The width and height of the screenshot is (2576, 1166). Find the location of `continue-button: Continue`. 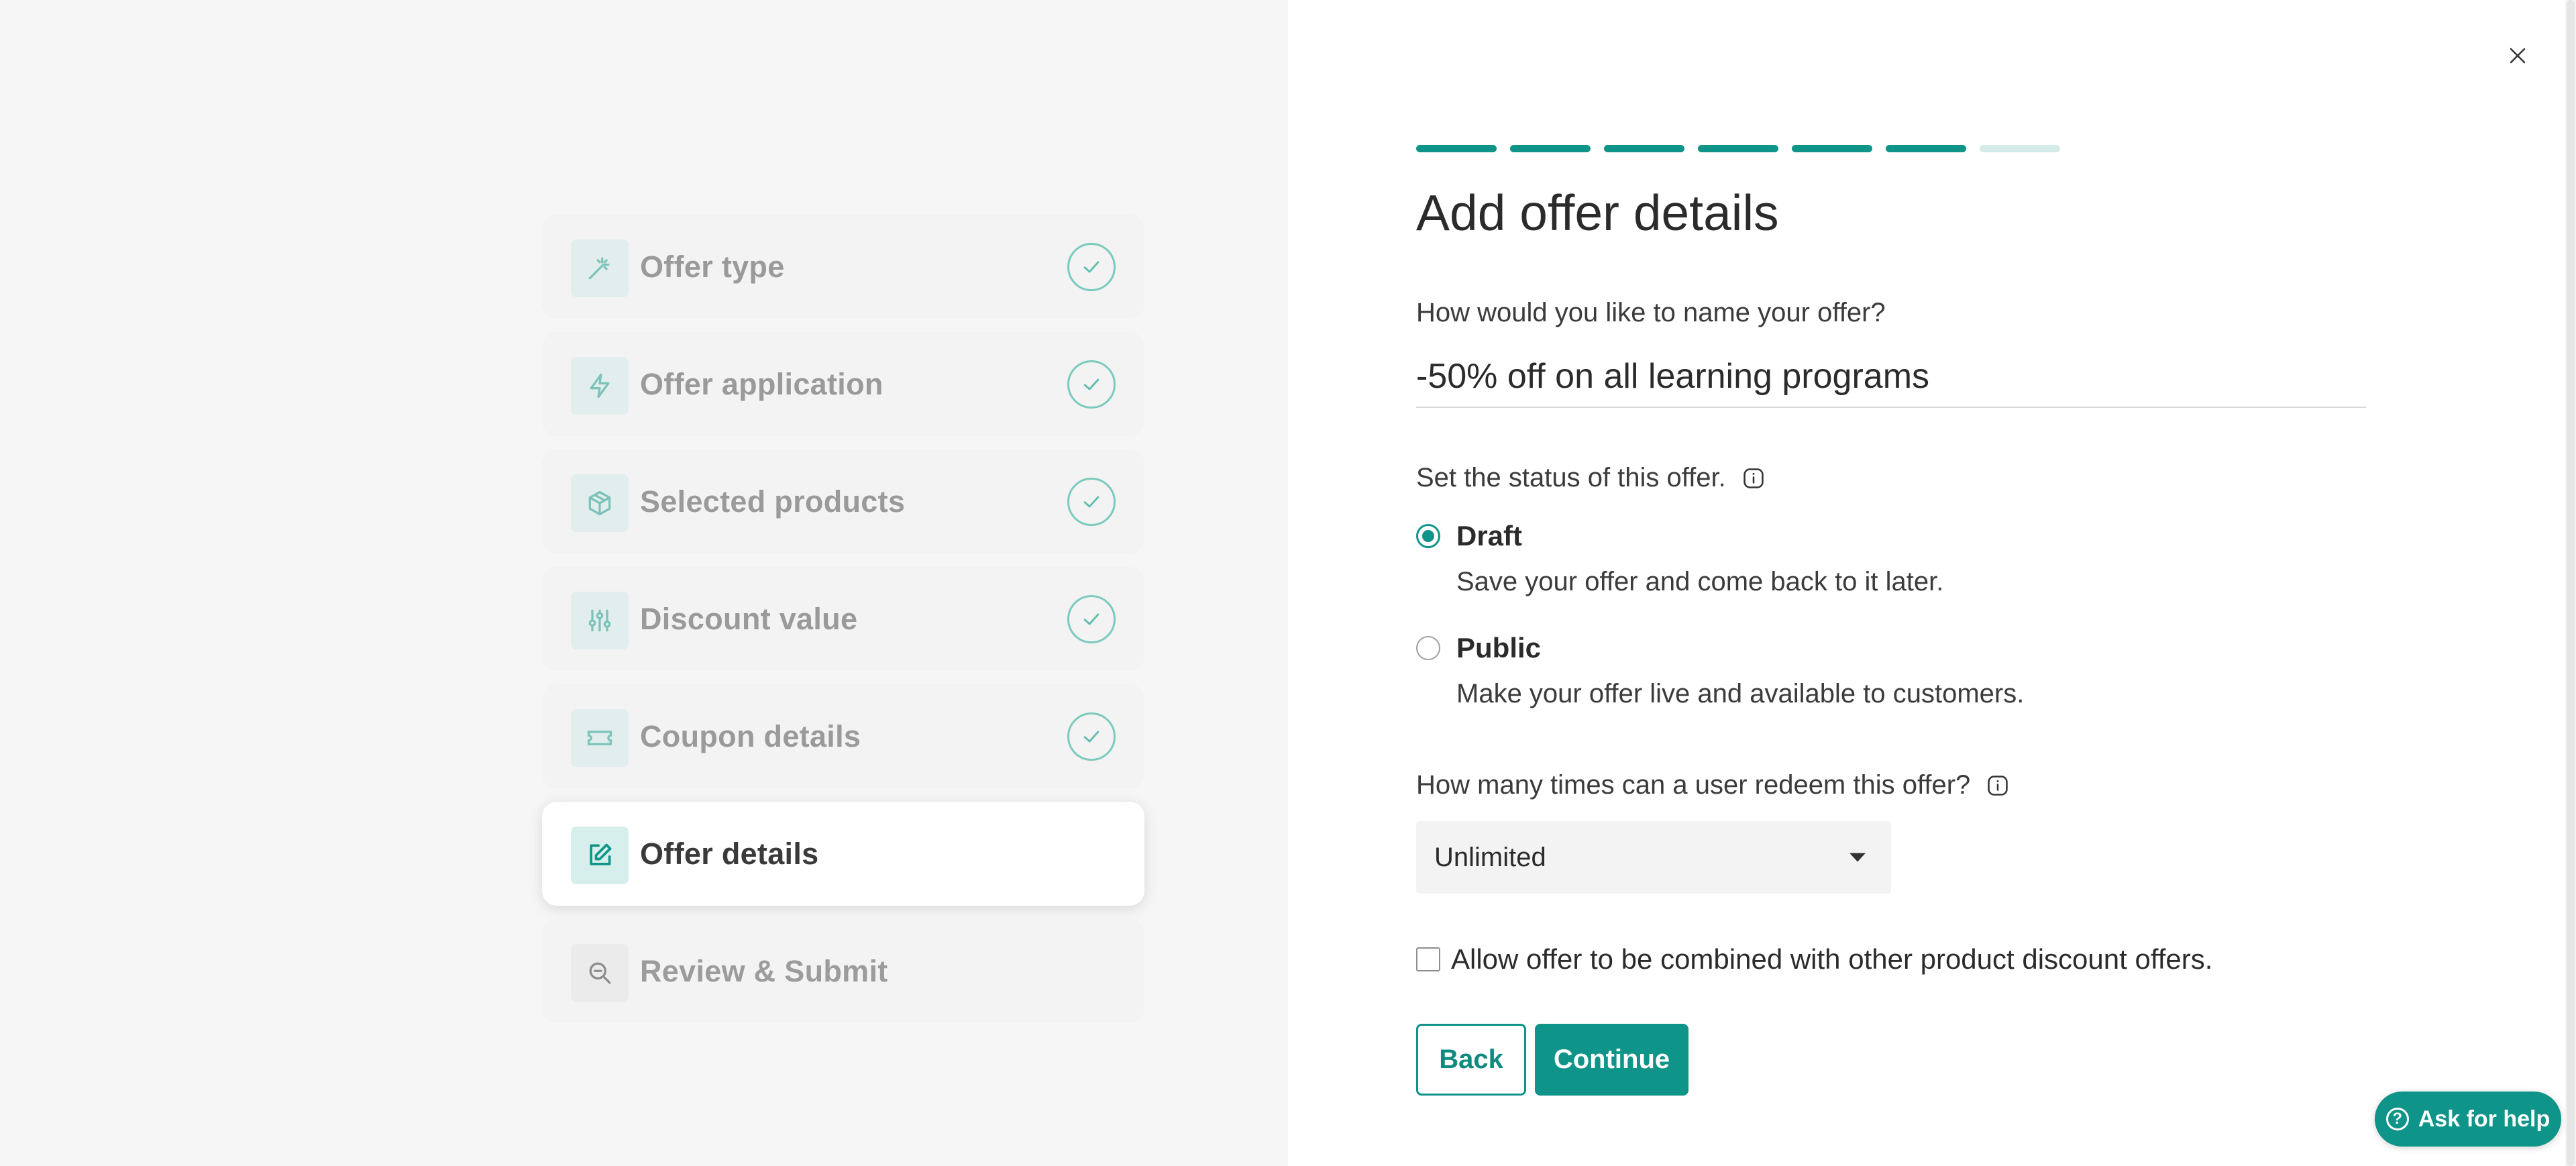

continue-button: Continue is located at coordinates (1611, 1060).